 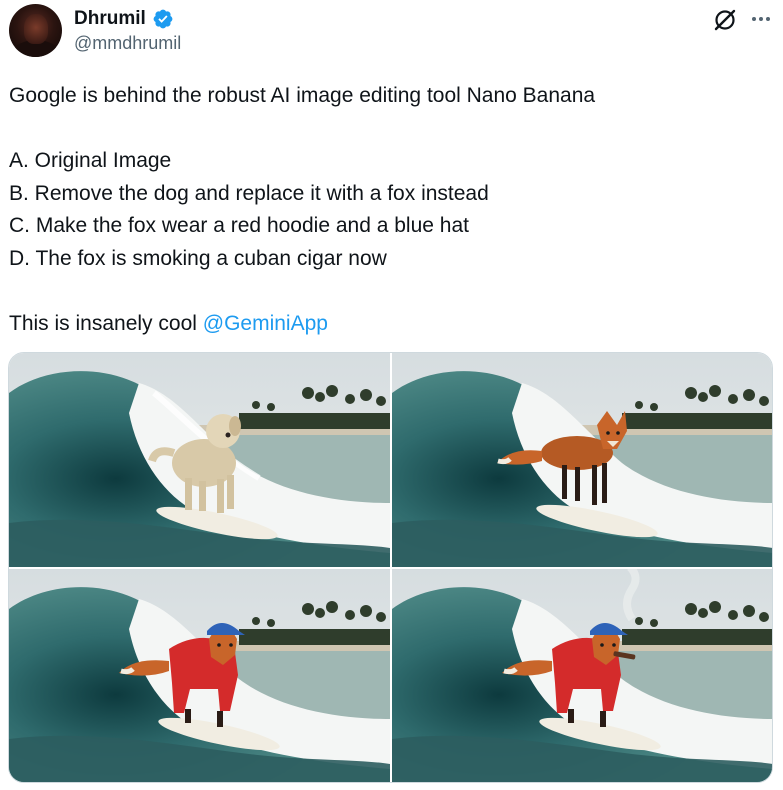 I want to click on fox-surfing-photo, so click(x=582, y=460).